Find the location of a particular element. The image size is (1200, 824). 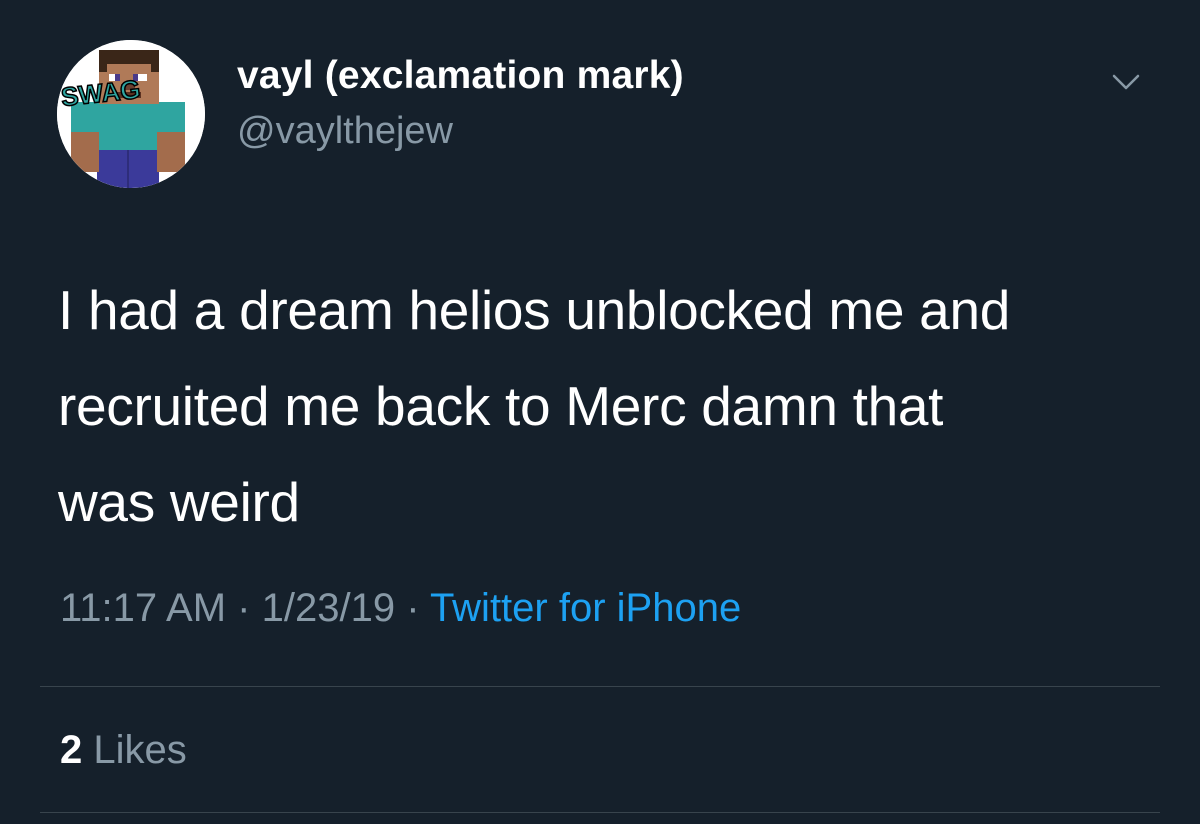

author-handle: @vaylthejew is located at coordinates (345, 131).